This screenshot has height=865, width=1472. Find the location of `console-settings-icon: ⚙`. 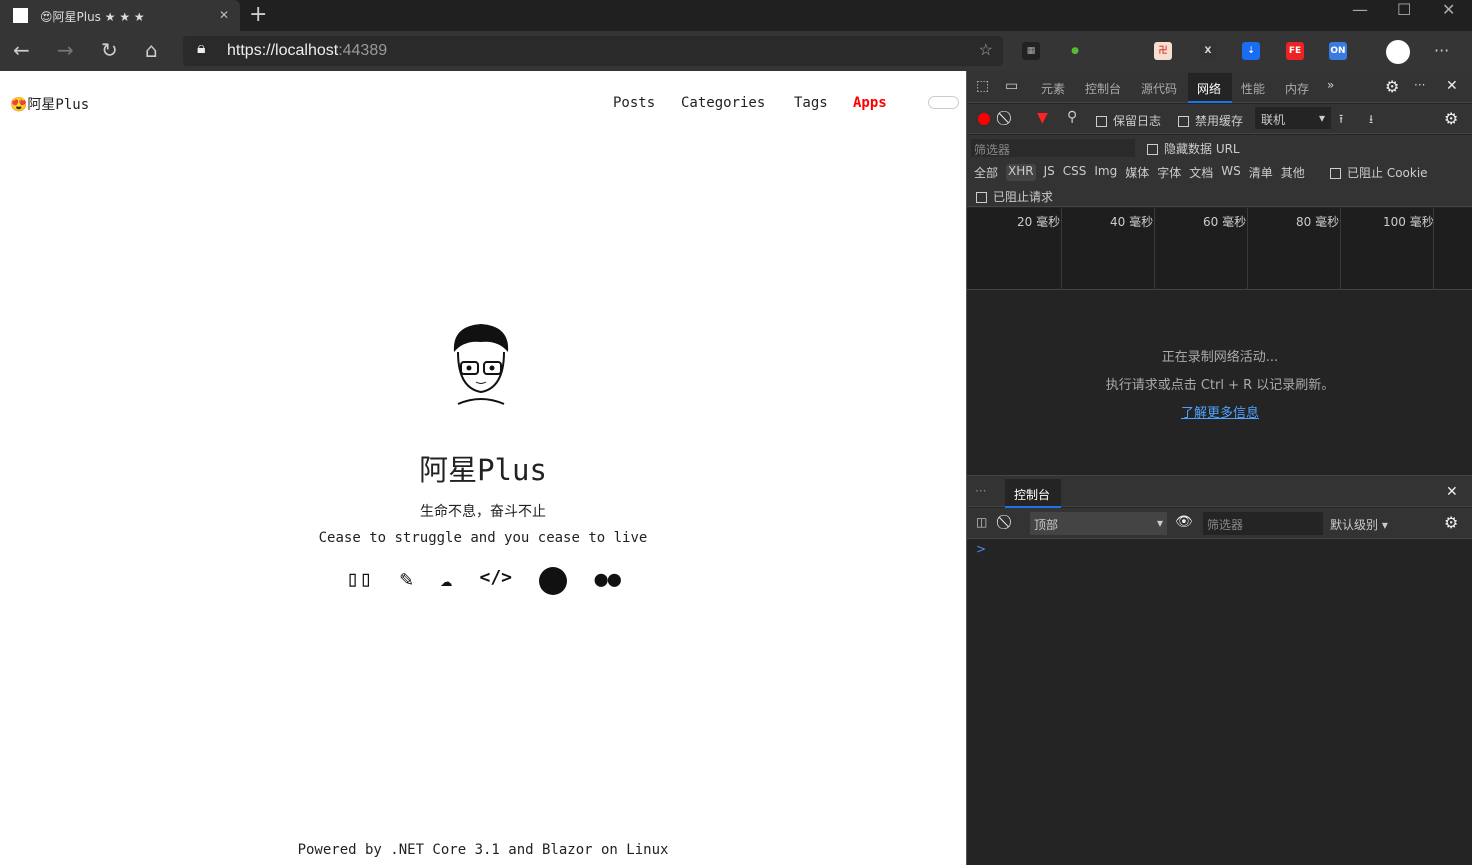

console-settings-icon: ⚙ is located at coordinates (1451, 522).